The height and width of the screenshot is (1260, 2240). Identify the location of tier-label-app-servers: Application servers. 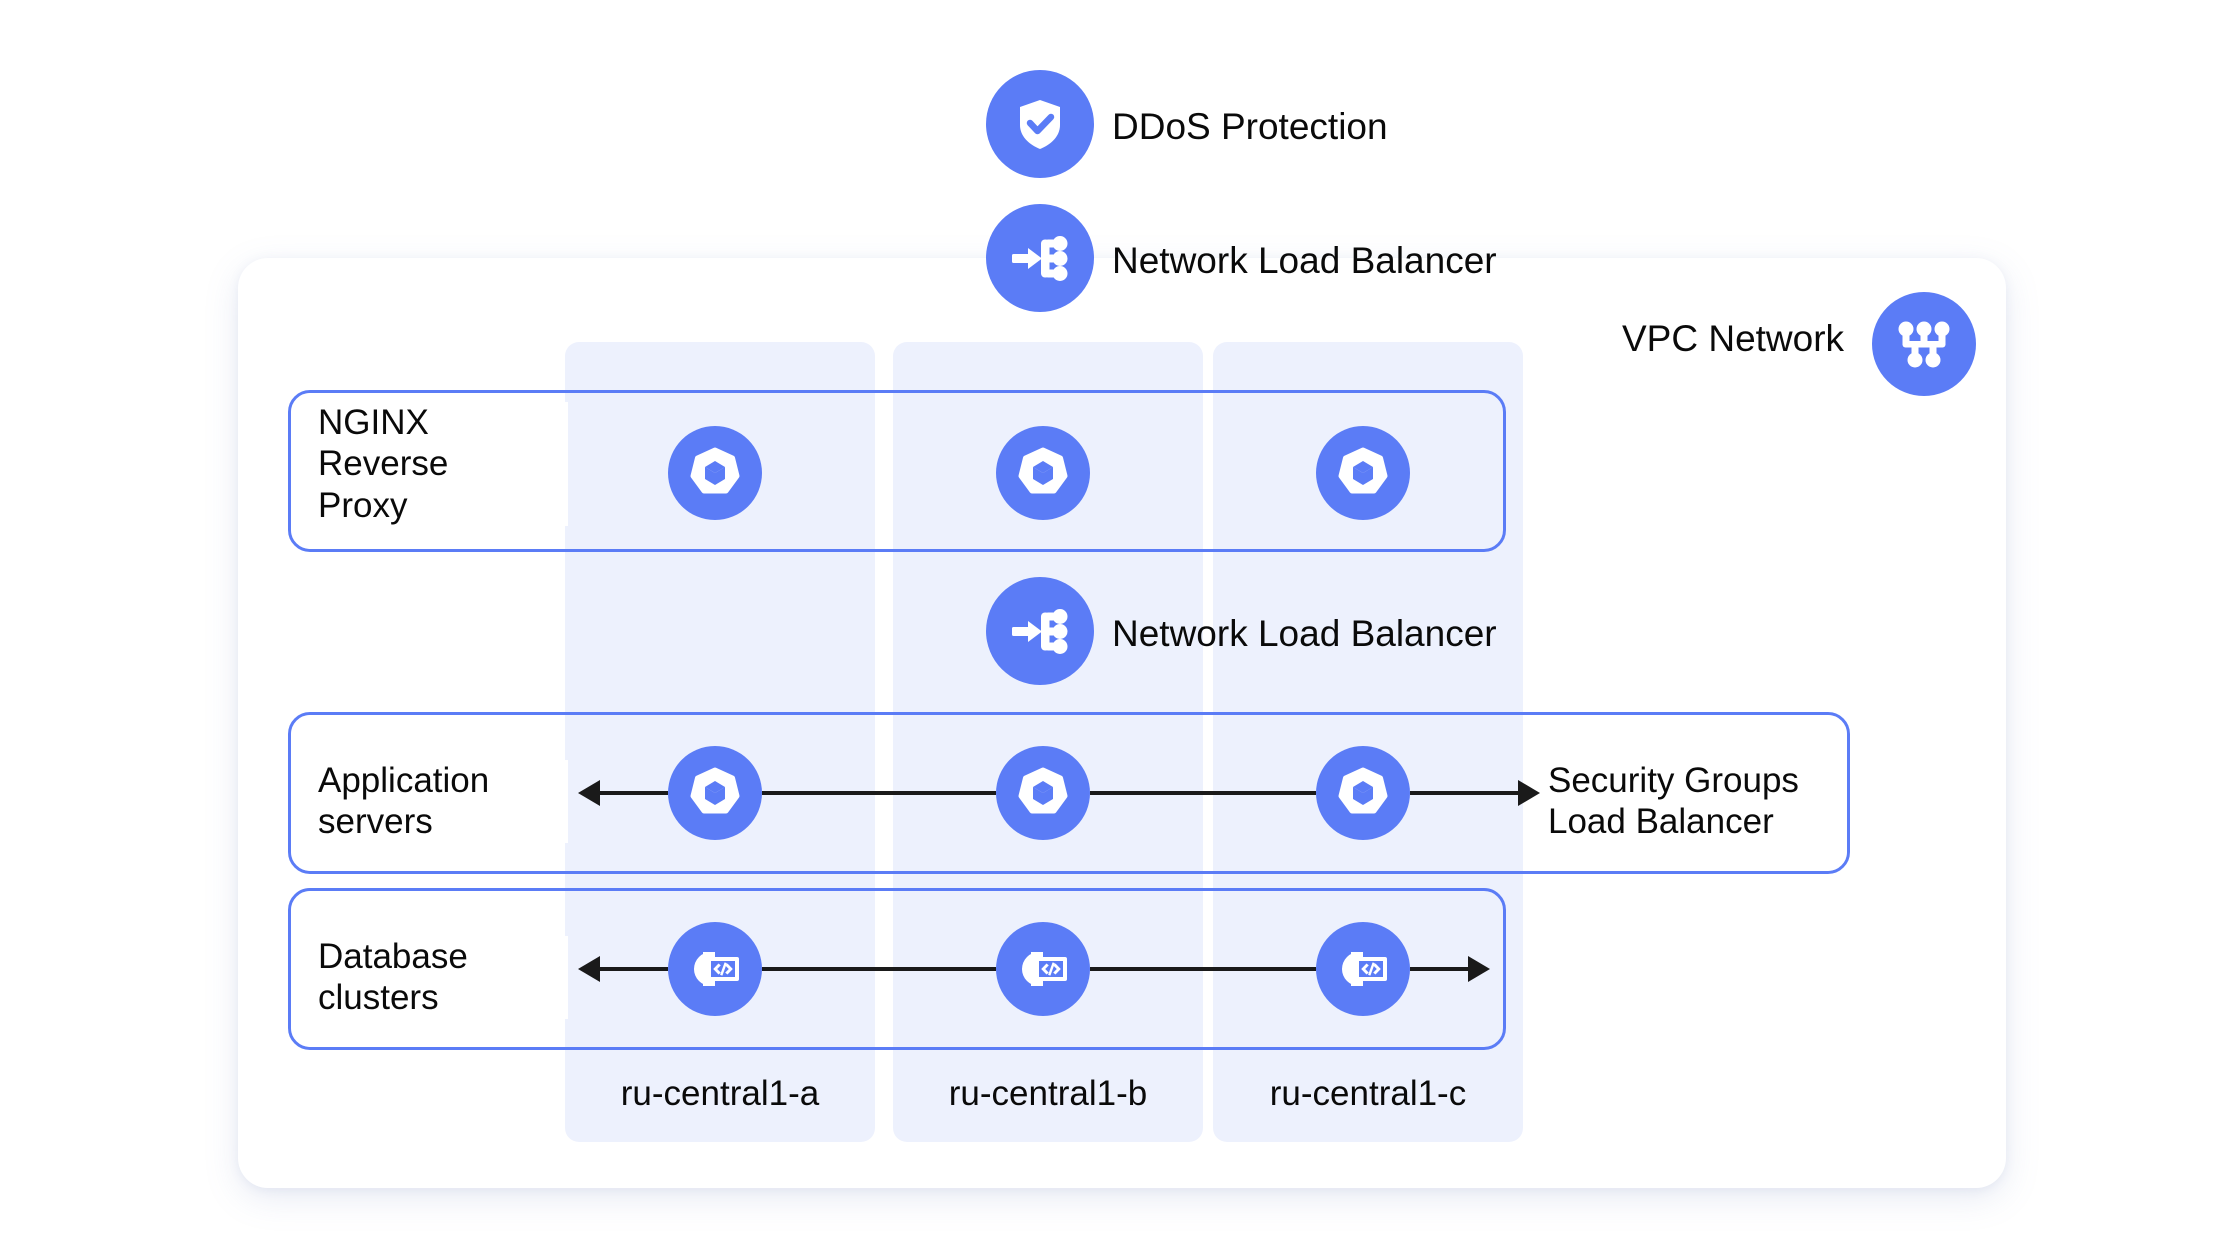
(443, 801).